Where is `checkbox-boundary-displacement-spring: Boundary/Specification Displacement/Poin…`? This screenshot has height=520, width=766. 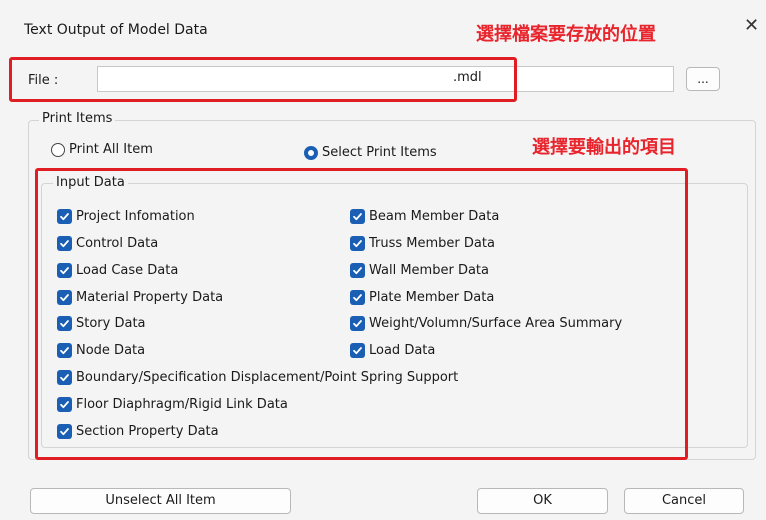
checkbox-boundary-displacement-spring: Boundary/Specification Displacement/Poin… is located at coordinates (257, 377).